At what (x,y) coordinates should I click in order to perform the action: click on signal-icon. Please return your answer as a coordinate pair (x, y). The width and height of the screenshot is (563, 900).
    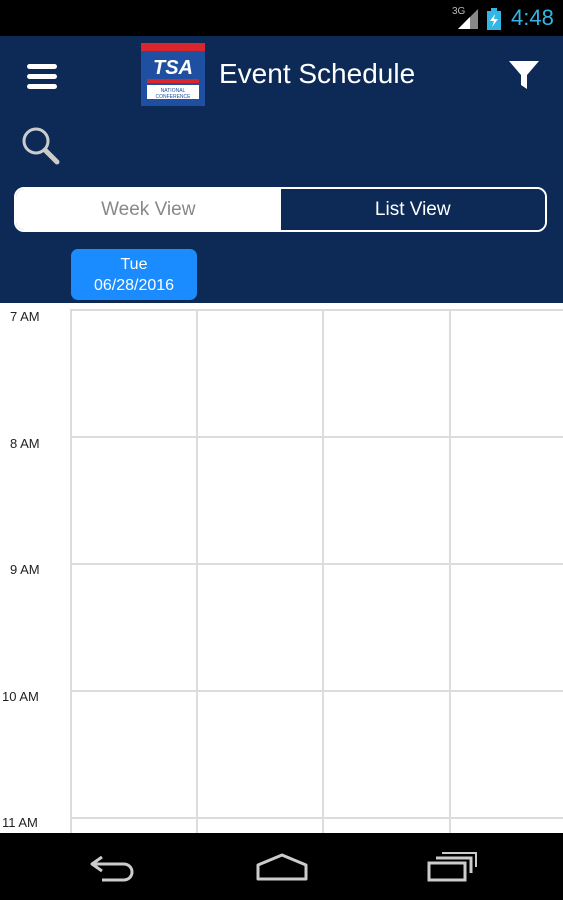
    Looking at the image, I should click on (468, 19).